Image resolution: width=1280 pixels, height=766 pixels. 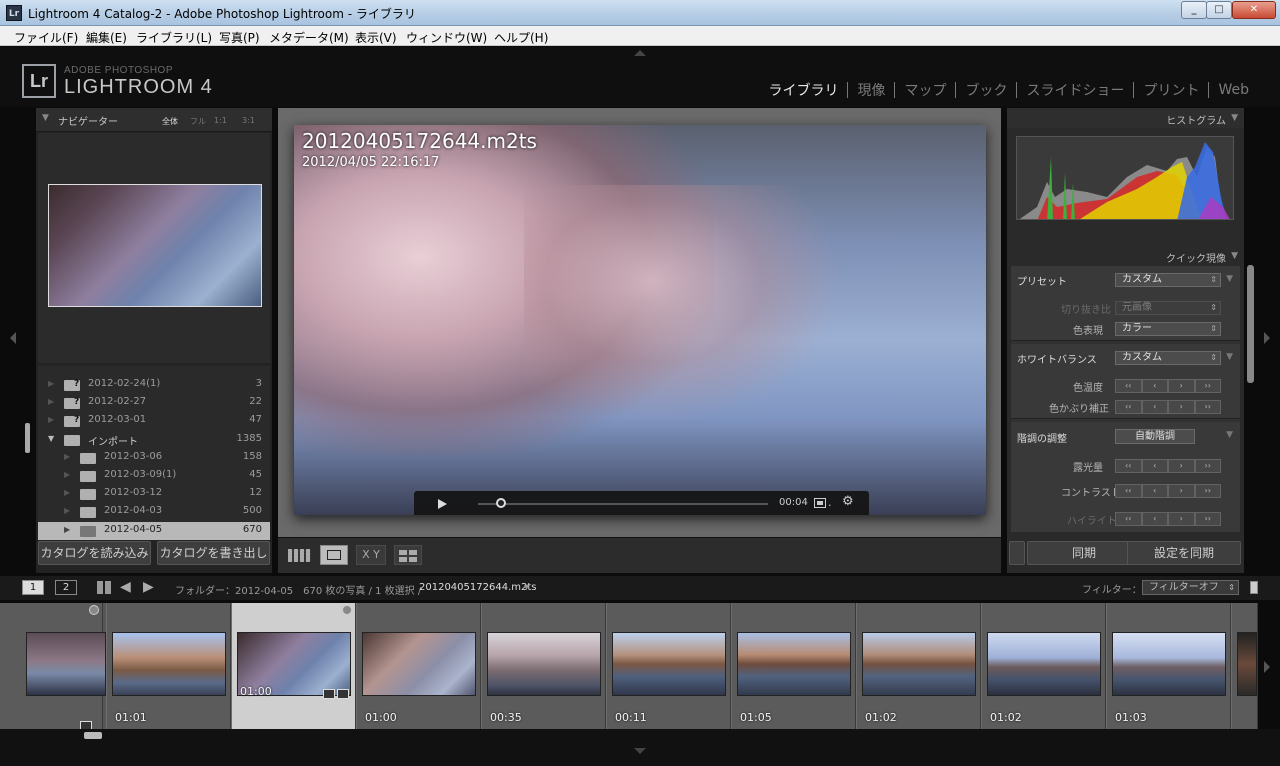 I want to click on navigator-thumbnail, so click(x=155, y=245).